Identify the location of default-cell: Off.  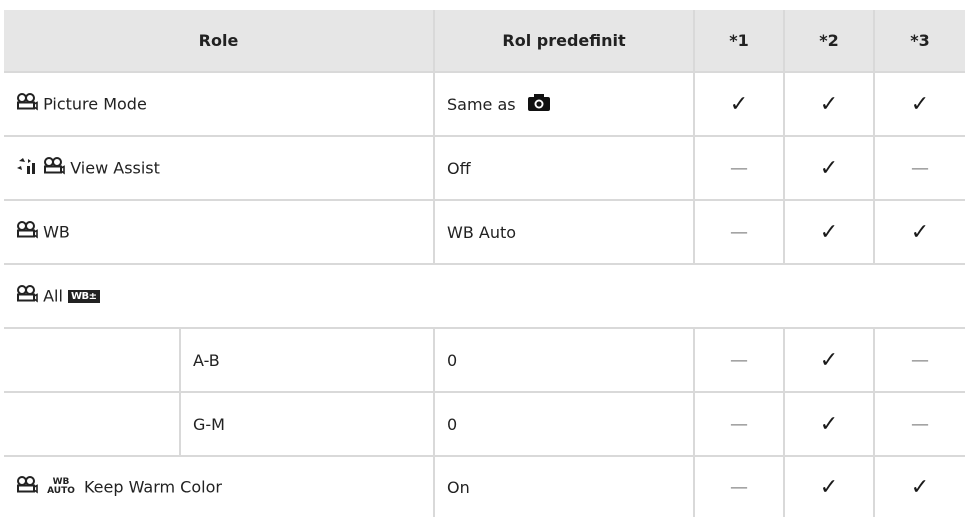
(564, 168).